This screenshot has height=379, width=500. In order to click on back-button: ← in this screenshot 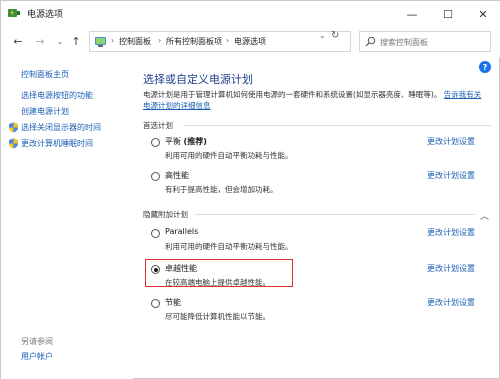, I will do `click(18, 41)`.